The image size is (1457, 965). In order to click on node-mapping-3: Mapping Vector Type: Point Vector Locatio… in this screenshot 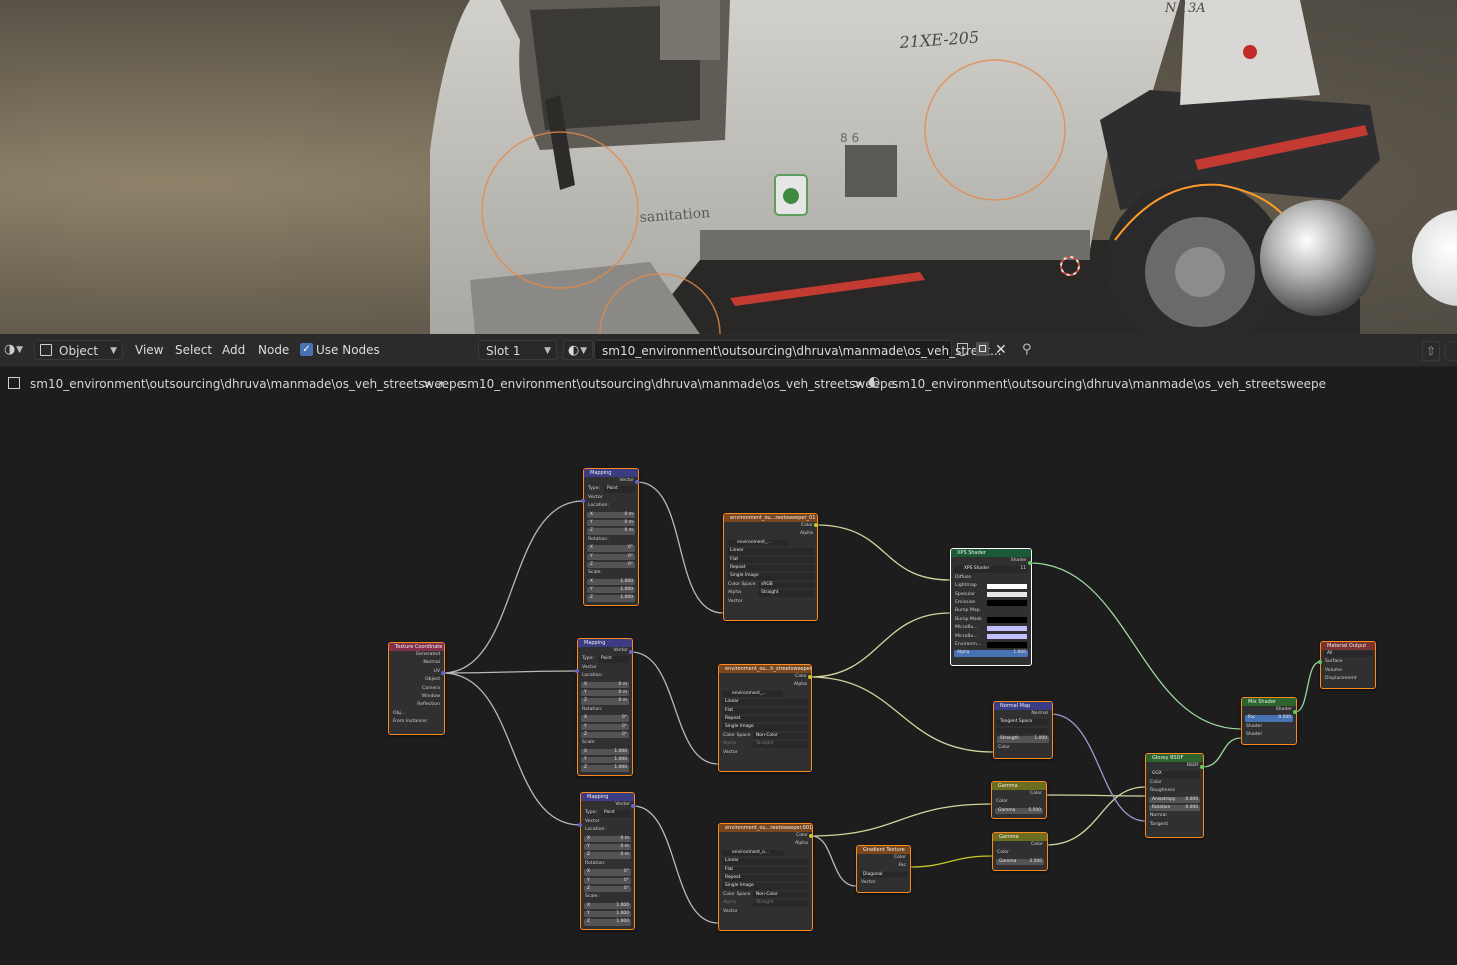, I will do `click(607, 861)`.